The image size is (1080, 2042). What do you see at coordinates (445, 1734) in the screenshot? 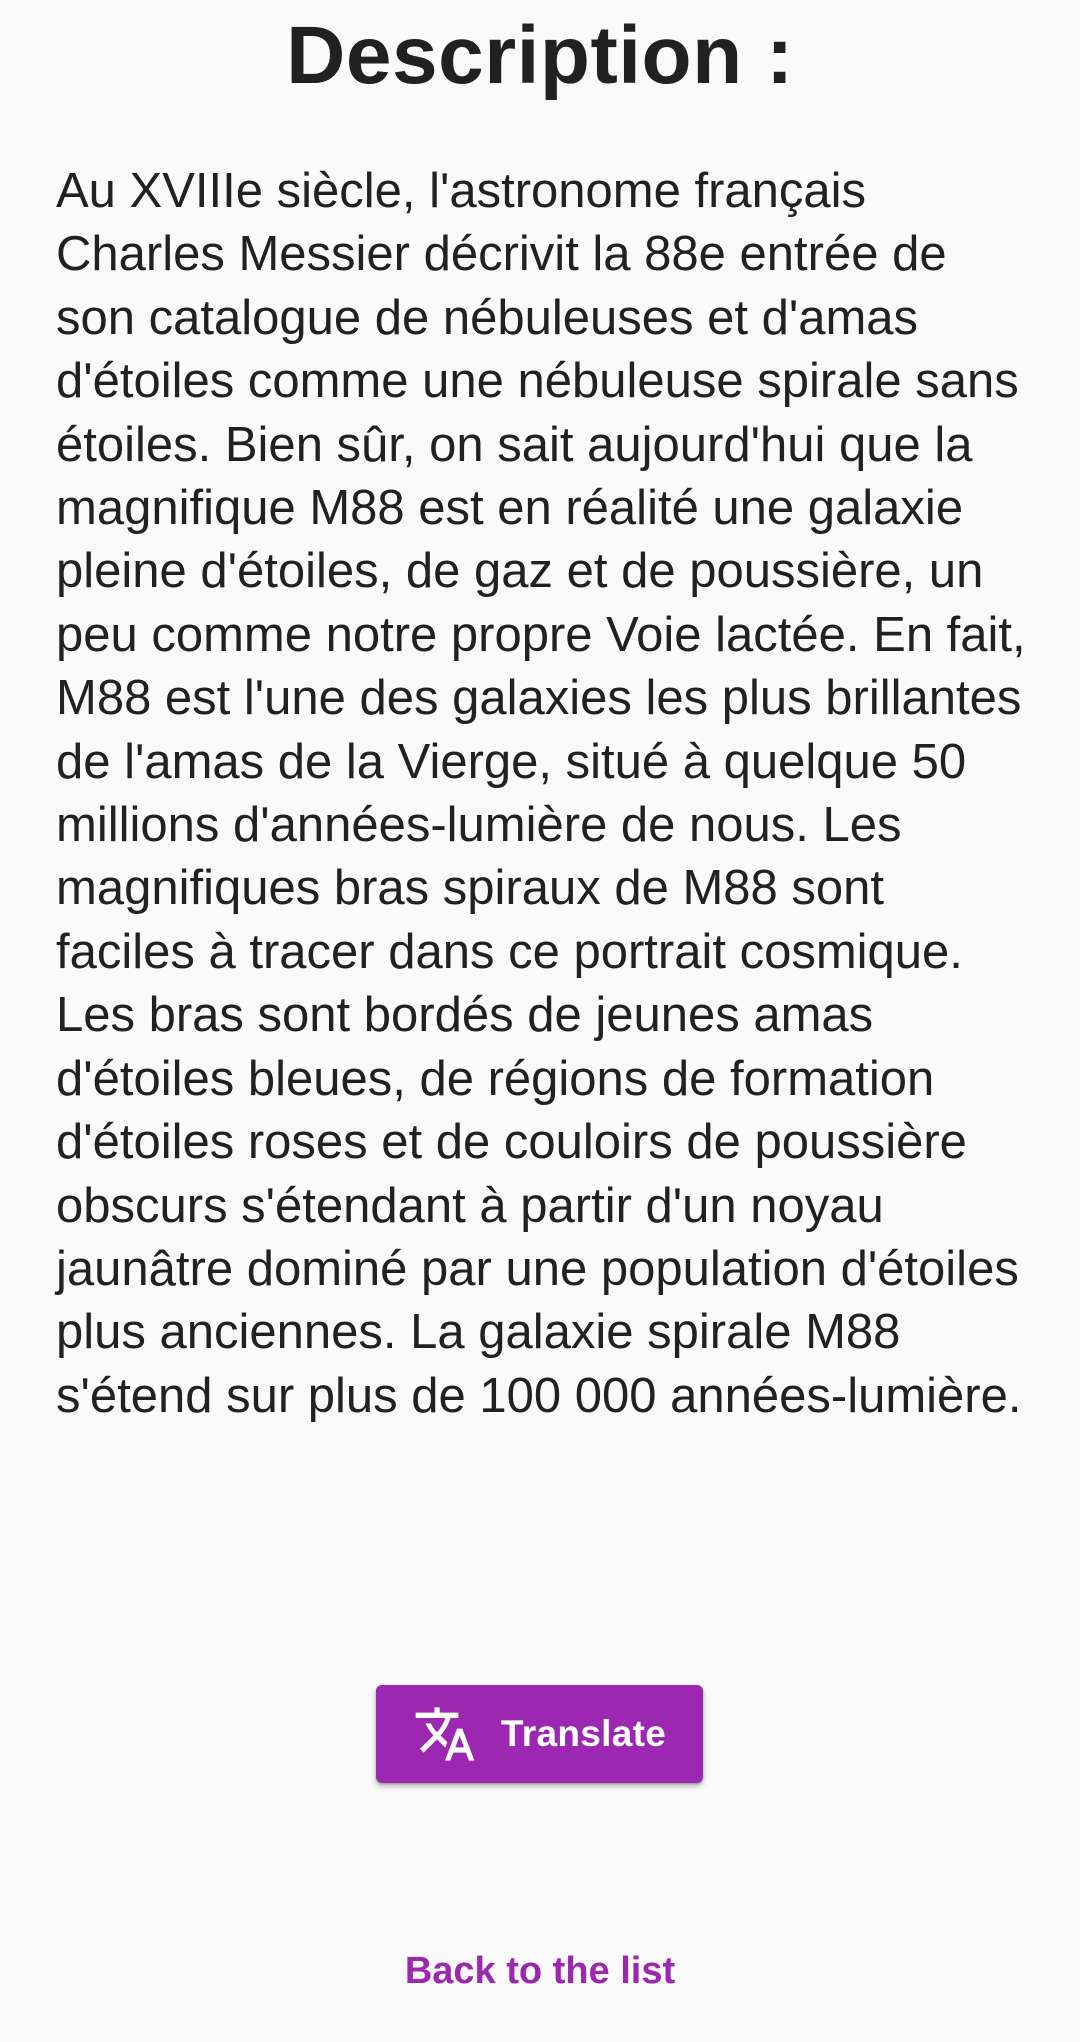
I see `translate-icon` at bounding box center [445, 1734].